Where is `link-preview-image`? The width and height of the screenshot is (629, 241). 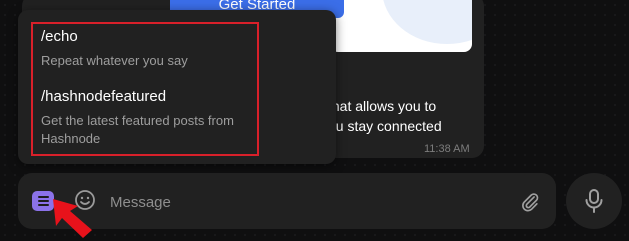 link-preview-image is located at coordinates (401, 26).